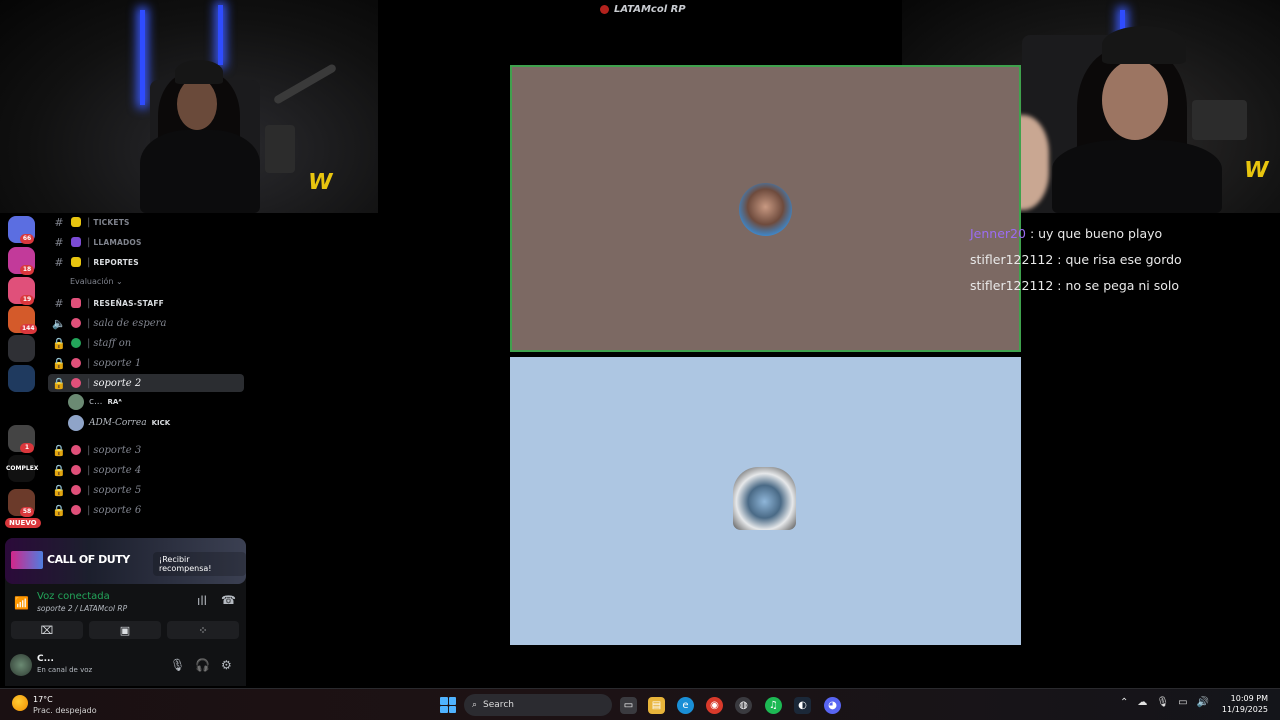  Describe the element at coordinates (27, 512) in the screenshot. I see `server-badge: 58` at that location.